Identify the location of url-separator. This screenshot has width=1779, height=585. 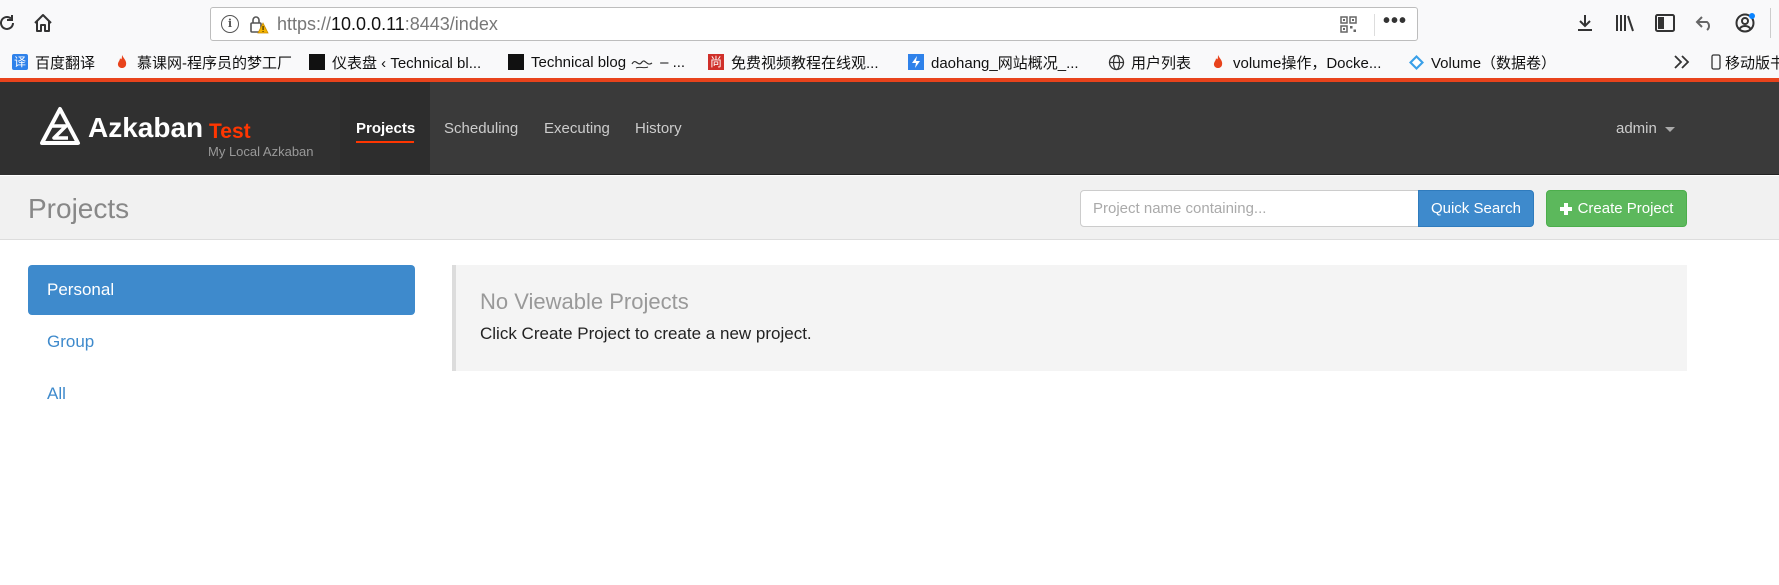
(1374, 25).